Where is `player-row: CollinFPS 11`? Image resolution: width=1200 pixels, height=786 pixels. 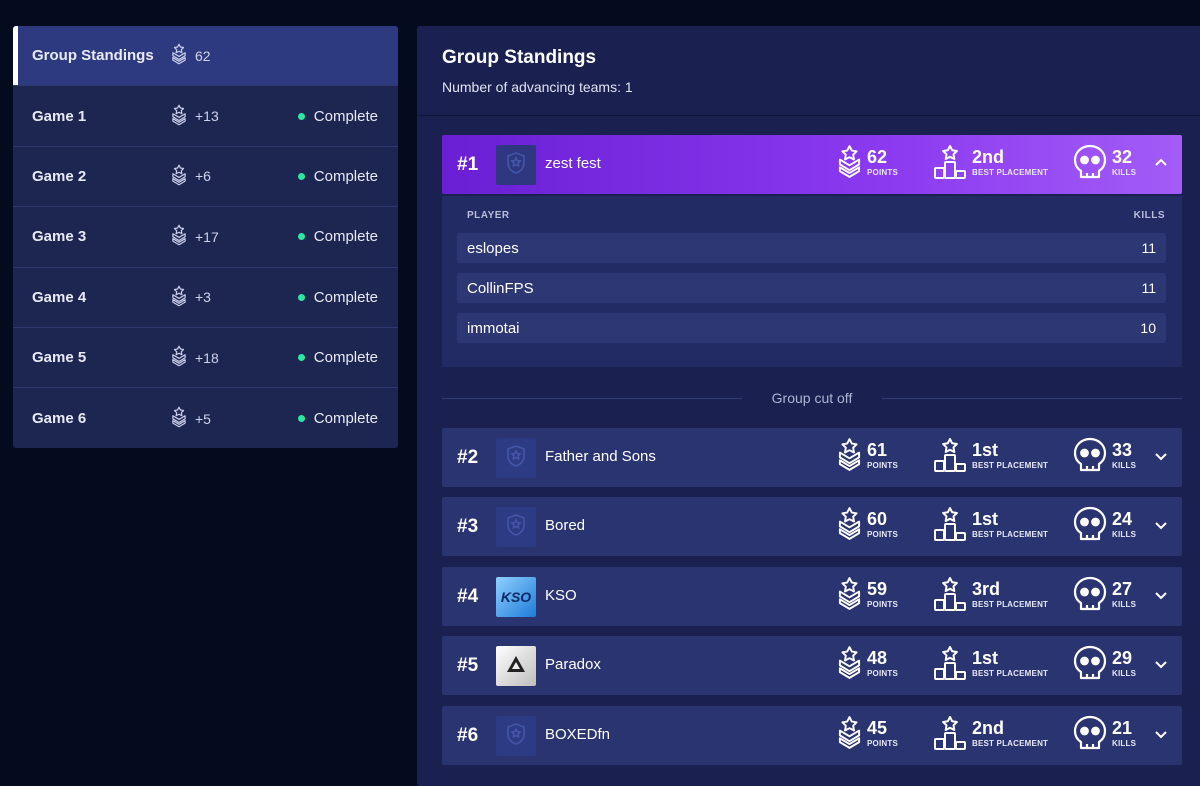 player-row: CollinFPS 11 is located at coordinates (811, 288).